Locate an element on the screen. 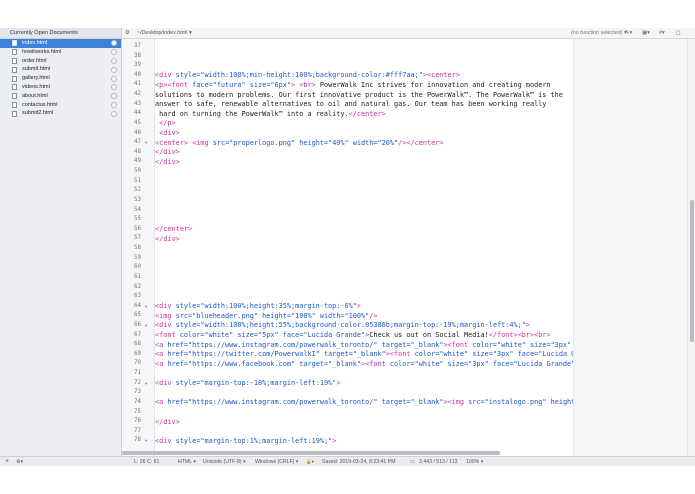  vertical-scrollbar is located at coordinates (691, 247).